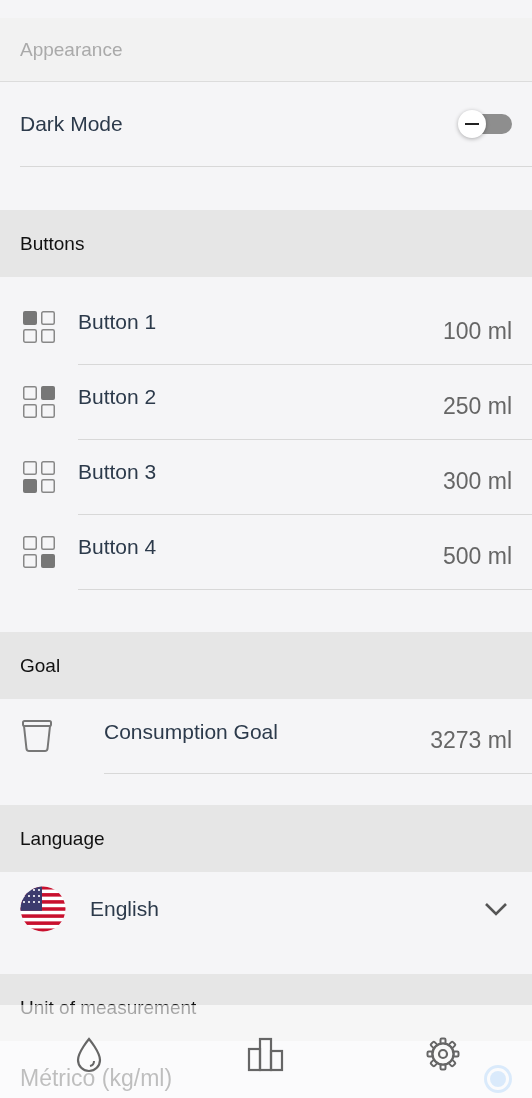 The height and width of the screenshot is (1098, 532). I want to click on section-header: Language, so click(62, 838).